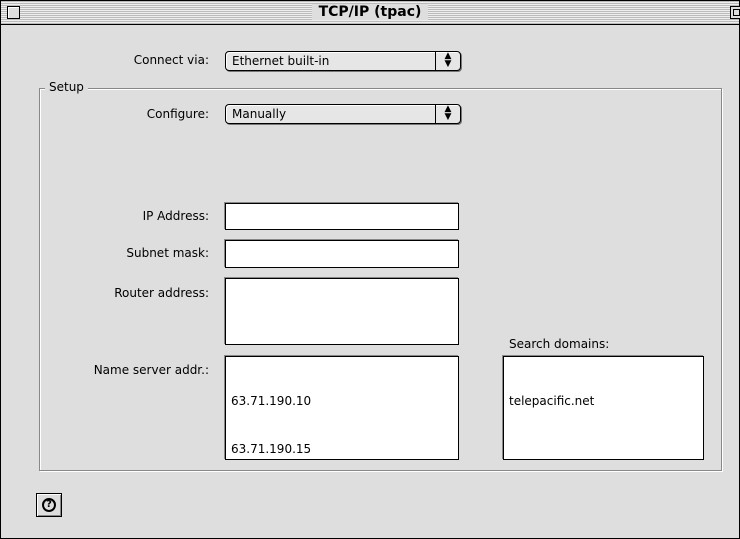 The width and height of the screenshot is (740, 539). I want to click on question-icon: ?, so click(49, 505).